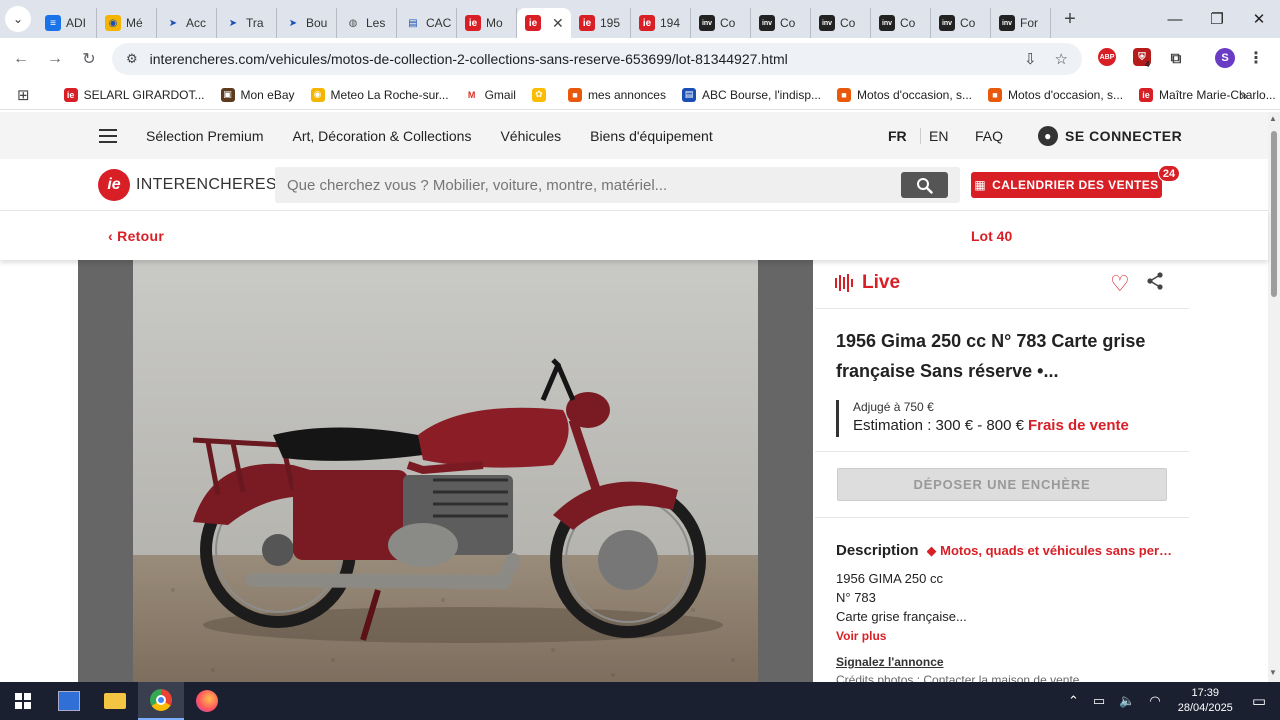 This screenshot has width=1280, height=720. Describe the element at coordinates (1120, 284) in the screenshot. I see `favorite-heart-icon: ♡` at that location.